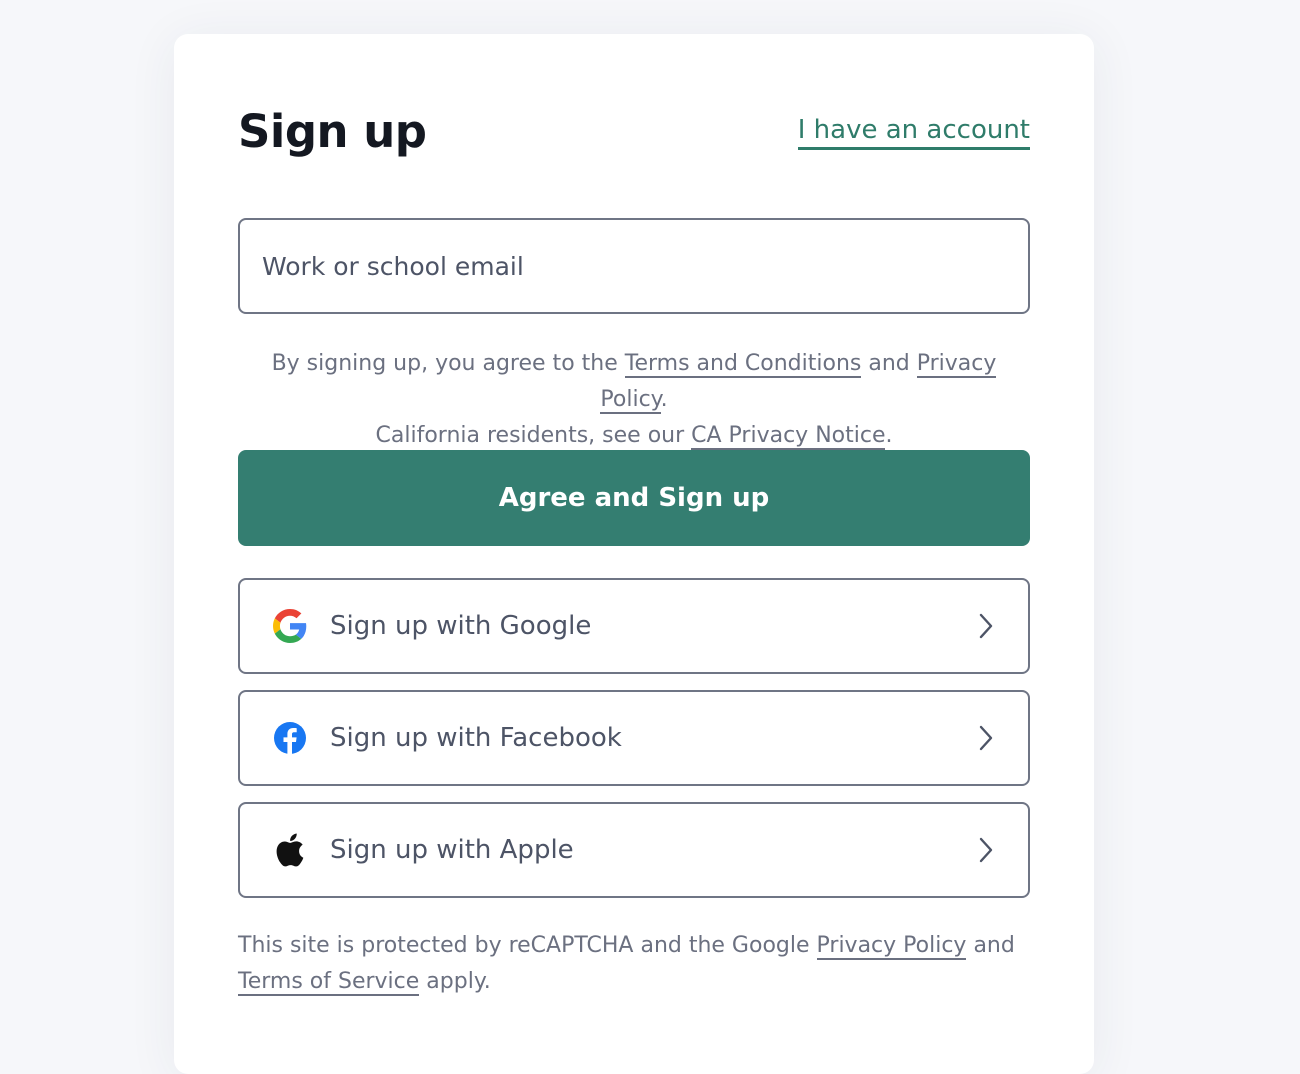  I want to click on facebook-signup-button: Sign up with Facebook, so click(634, 738).